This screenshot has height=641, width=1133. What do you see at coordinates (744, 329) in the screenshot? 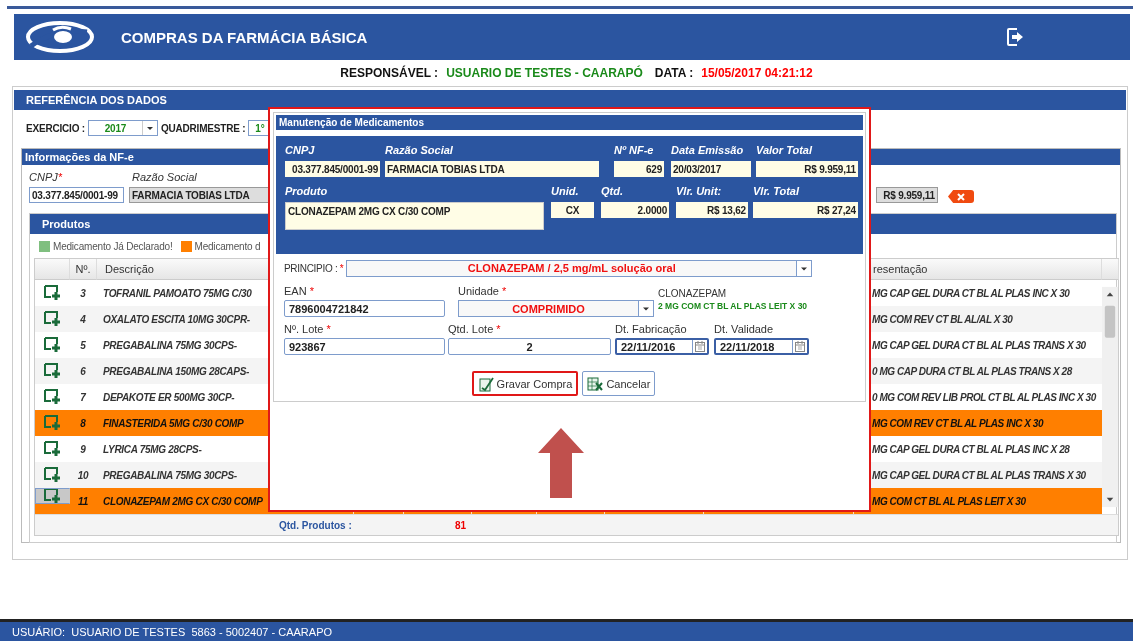
I see `field-label: Dt. Validade` at bounding box center [744, 329].